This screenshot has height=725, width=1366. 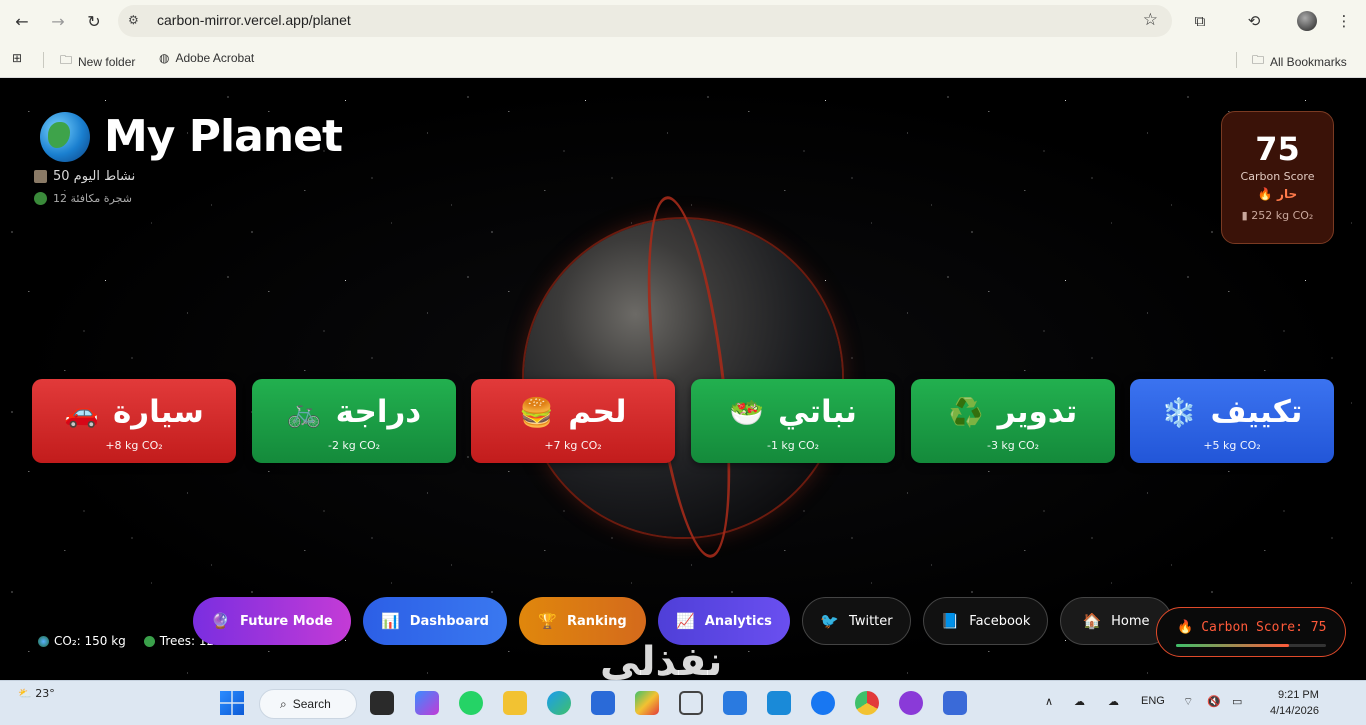 I want to click on extensions-icon: ⧉, so click(x=1200, y=21).